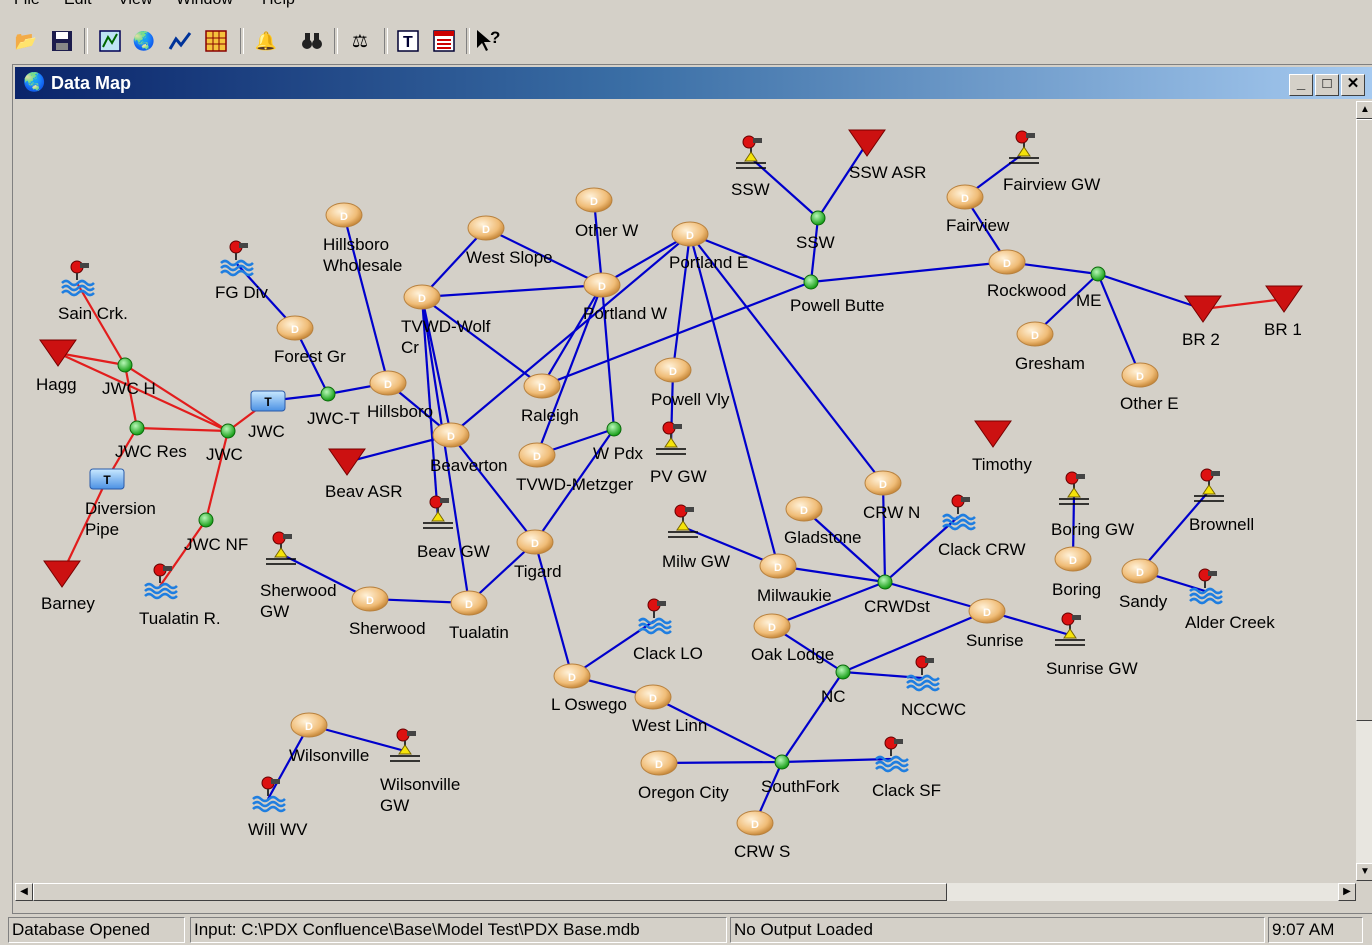 The width and height of the screenshot is (1372, 945). I want to click on horizontal-scrollbar: ◀ ▶, so click(685, 892).